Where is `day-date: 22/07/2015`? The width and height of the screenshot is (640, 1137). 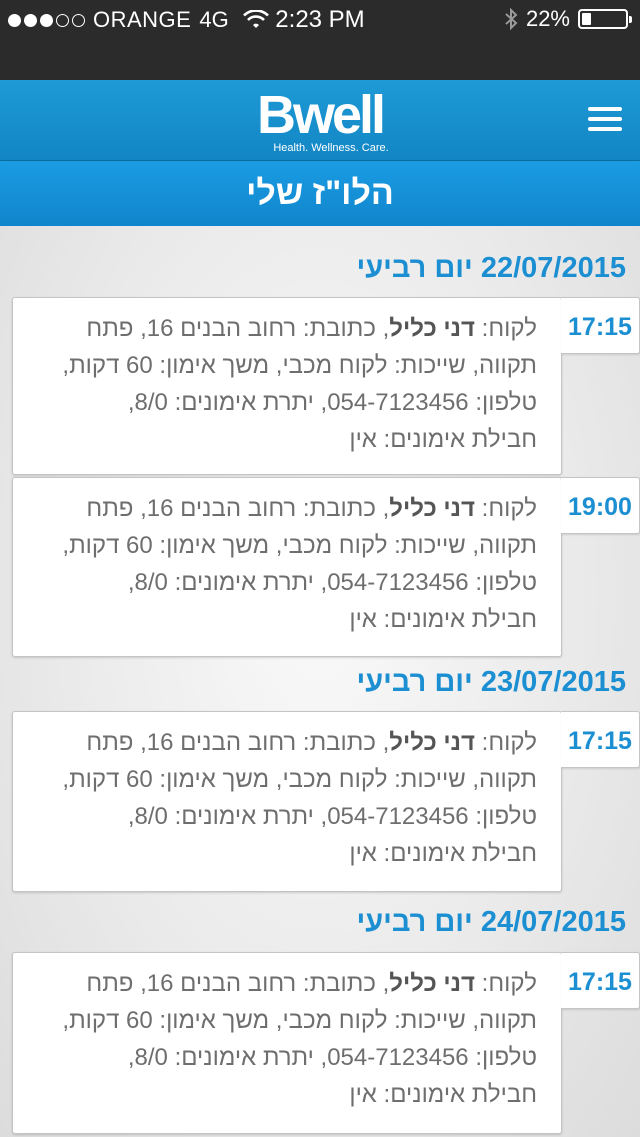
day-date: 22/07/2015 is located at coordinates (553, 268).